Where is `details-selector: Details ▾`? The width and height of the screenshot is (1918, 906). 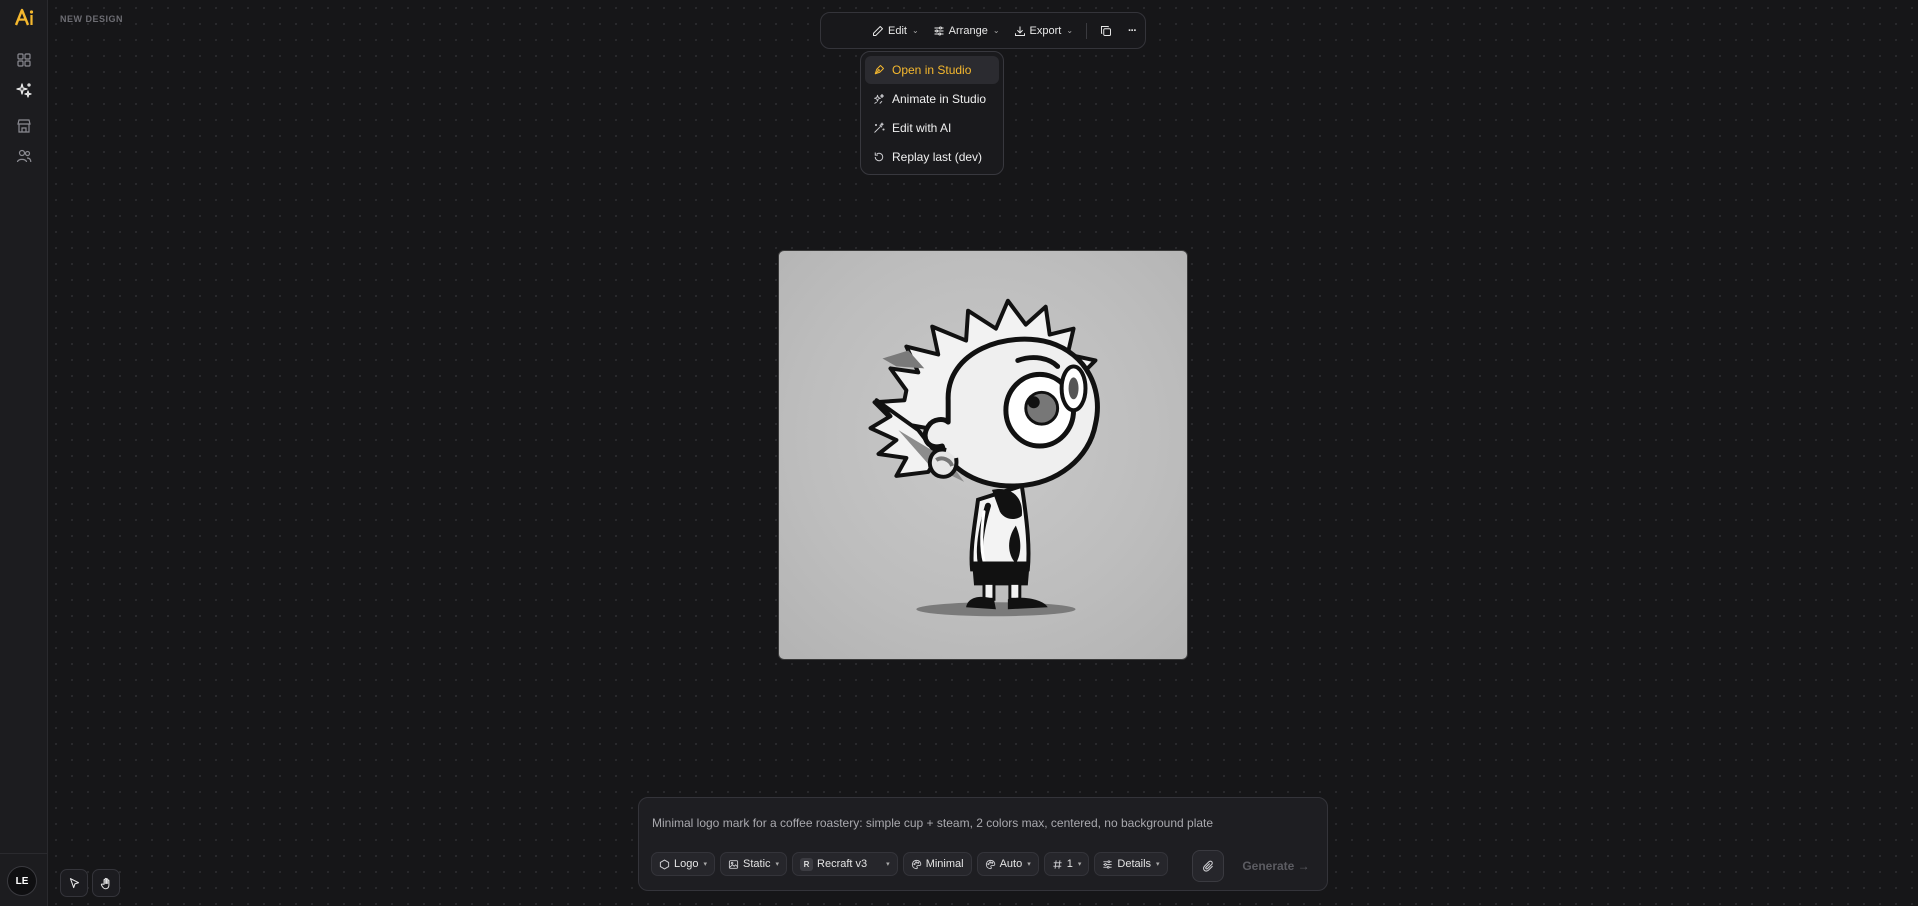 details-selector: Details ▾ is located at coordinates (1131, 864).